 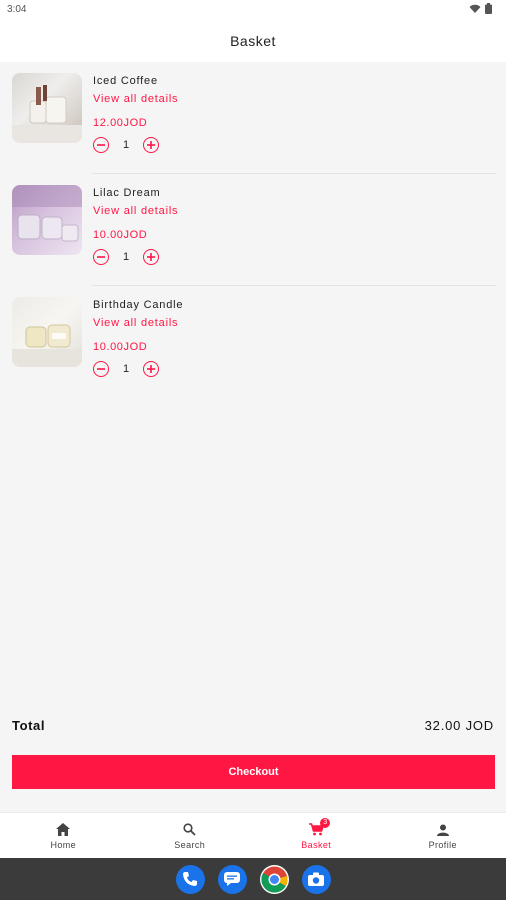 I want to click on item-name: Lilac Dream, so click(x=127, y=193).